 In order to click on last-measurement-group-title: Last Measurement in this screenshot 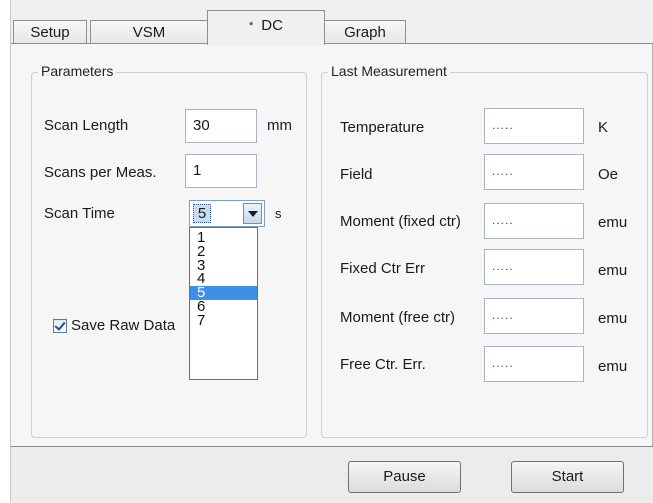, I will do `click(389, 71)`.